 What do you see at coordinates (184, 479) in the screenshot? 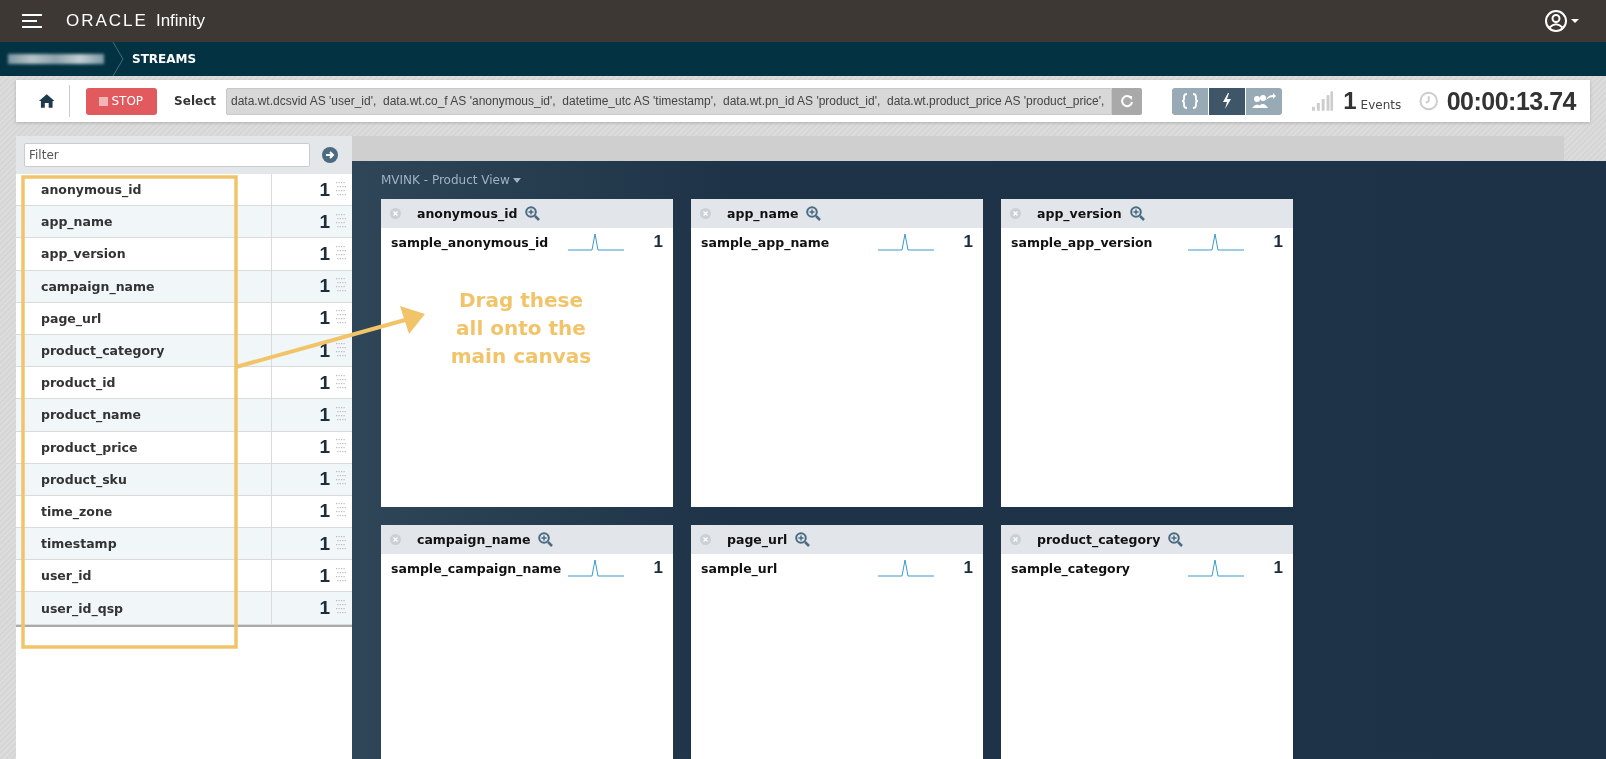
I see `field-row: product_sku 1` at bounding box center [184, 479].